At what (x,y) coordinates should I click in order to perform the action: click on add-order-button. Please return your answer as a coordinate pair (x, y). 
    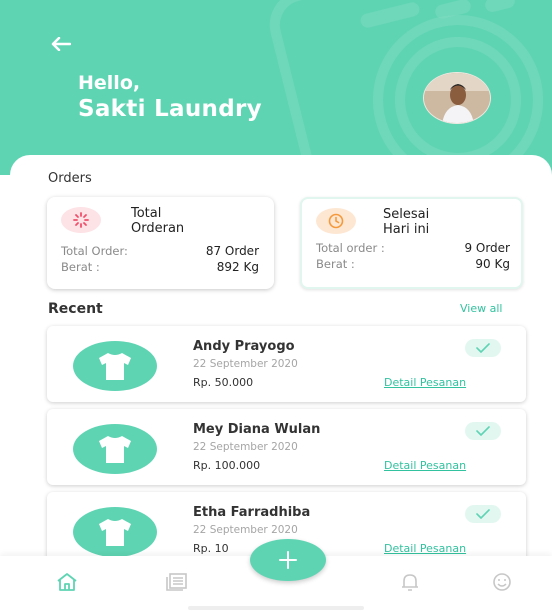
    Looking at the image, I should click on (288, 560).